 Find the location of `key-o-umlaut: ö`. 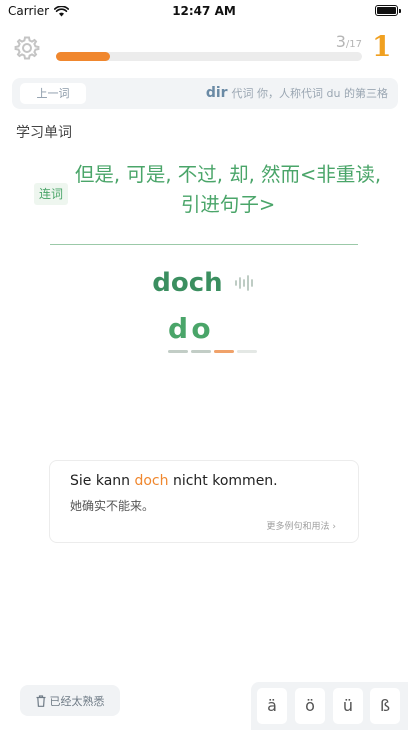

key-o-umlaut: ö is located at coordinates (310, 706).